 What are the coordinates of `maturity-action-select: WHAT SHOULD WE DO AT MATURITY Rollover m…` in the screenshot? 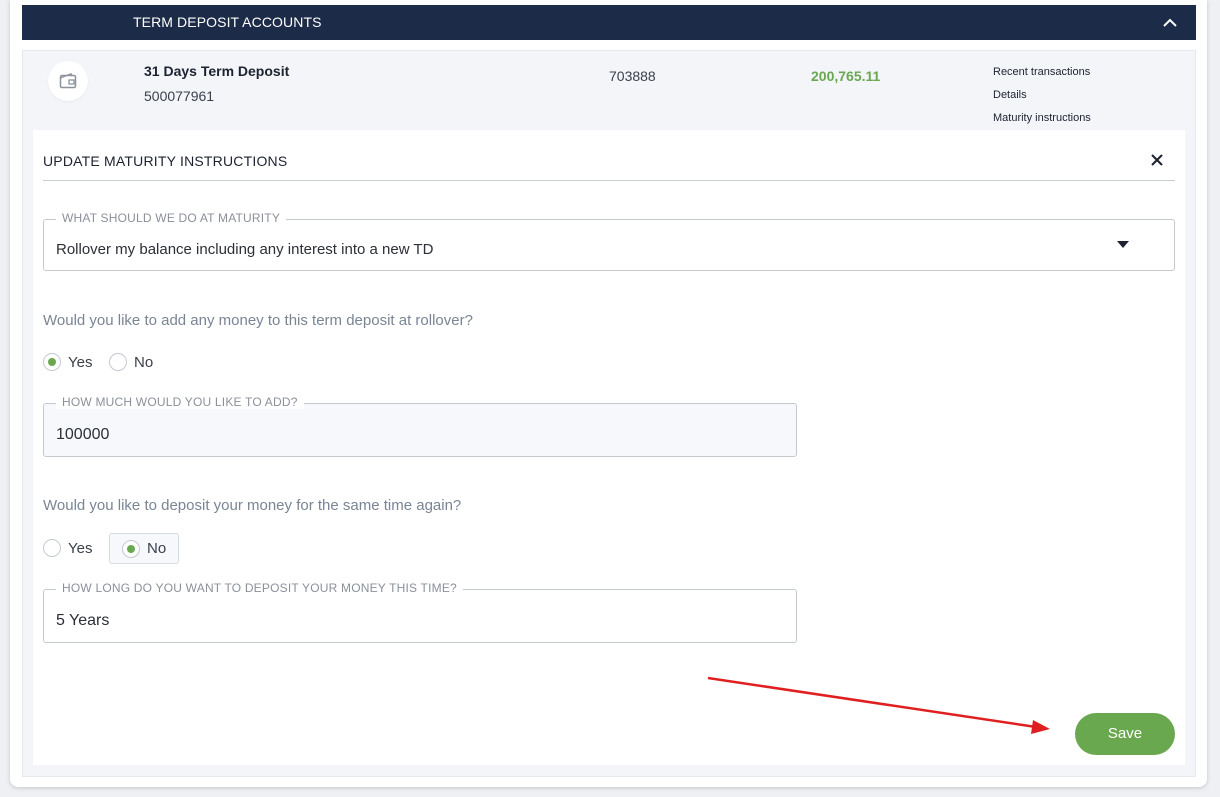 It's located at (609, 241).